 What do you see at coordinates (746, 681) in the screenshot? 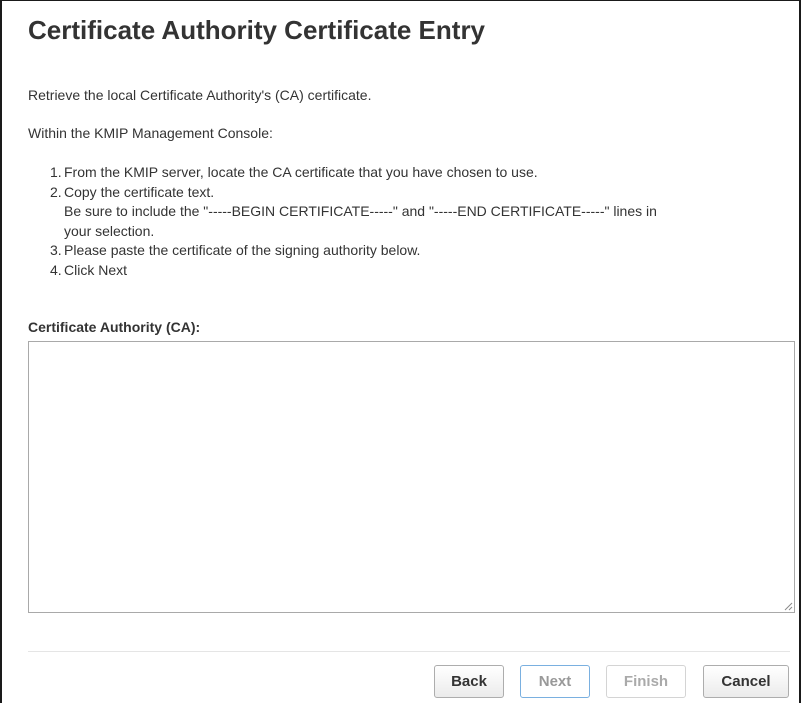
I see `cancel-button: Cancel` at bounding box center [746, 681].